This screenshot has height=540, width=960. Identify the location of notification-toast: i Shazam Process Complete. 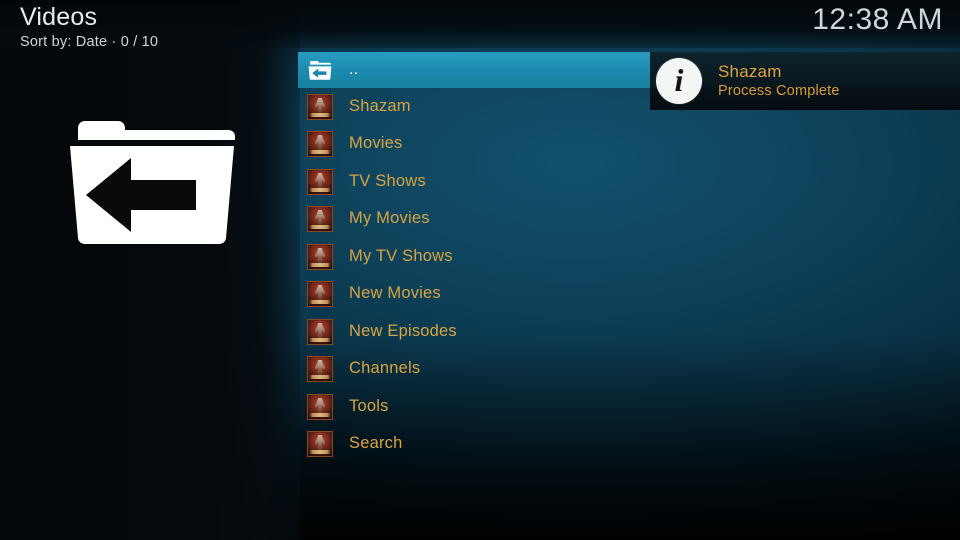
(805, 81).